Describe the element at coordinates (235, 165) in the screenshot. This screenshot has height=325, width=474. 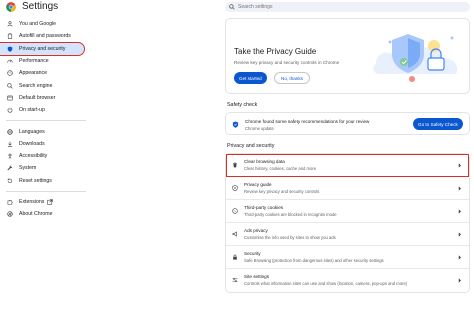
I see `trash-icon` at that location.